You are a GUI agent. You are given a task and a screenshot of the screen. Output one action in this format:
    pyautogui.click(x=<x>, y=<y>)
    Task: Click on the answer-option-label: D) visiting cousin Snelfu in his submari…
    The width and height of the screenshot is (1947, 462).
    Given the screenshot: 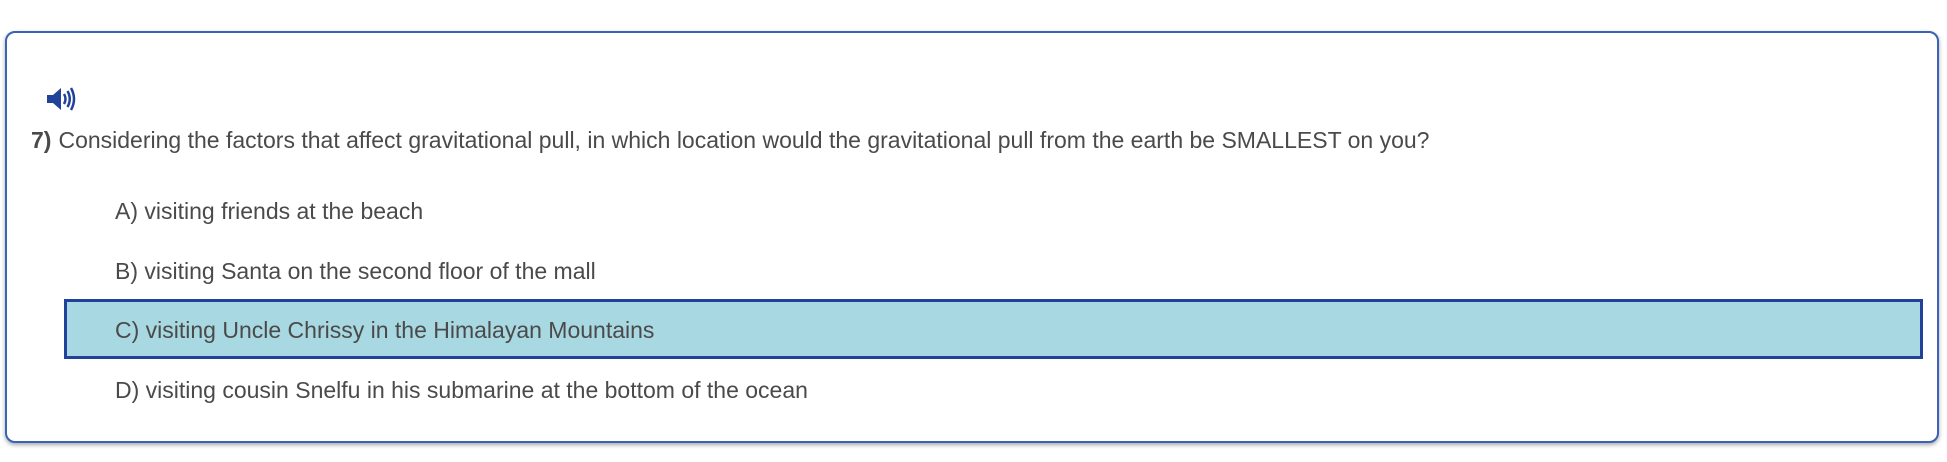 What is the action you would take?
    pyautogui.click(x=461, y=390)
    